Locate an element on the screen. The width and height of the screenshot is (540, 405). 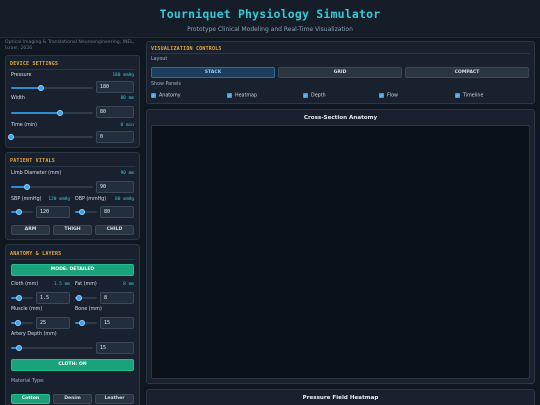
material-type-label: Material Type: is located at coordinates (28, 381).